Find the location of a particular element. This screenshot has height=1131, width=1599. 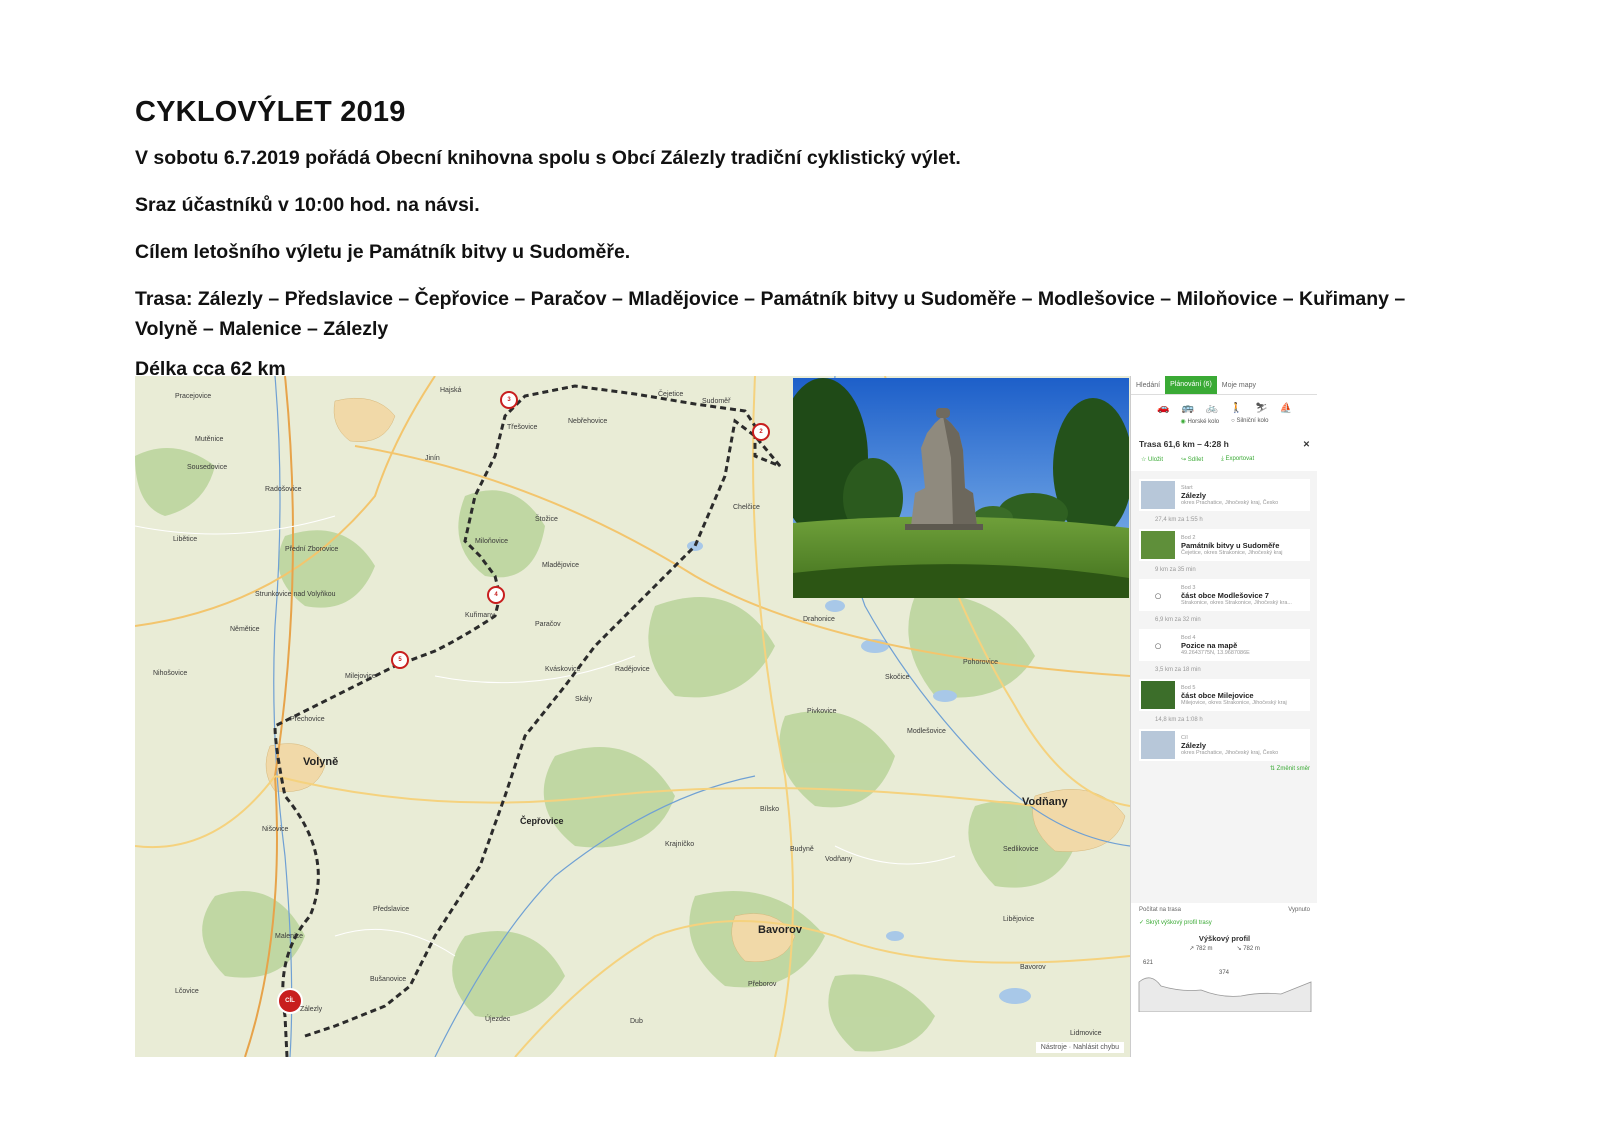

bus-icon: 🚌 is located at coordinates (1187, 408).